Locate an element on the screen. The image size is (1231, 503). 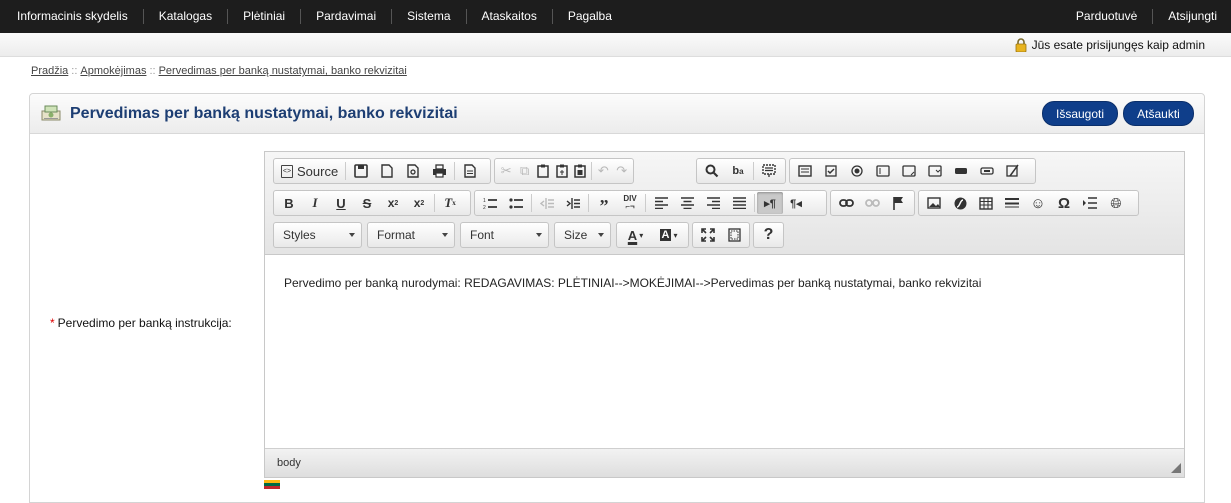
blockquote-icon: ” is located at coordinates (604, 204).